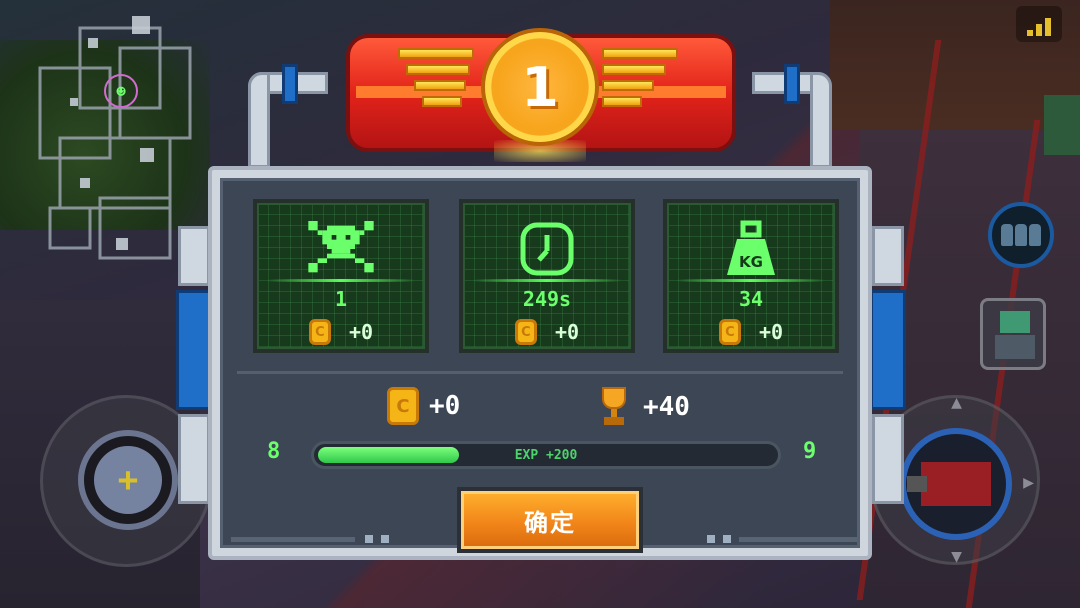 The width and height of the screenshot is (1080, 608). Describe the element at coordinates (949, 484) in the screenshot. I see `weapon-icon` at that location.